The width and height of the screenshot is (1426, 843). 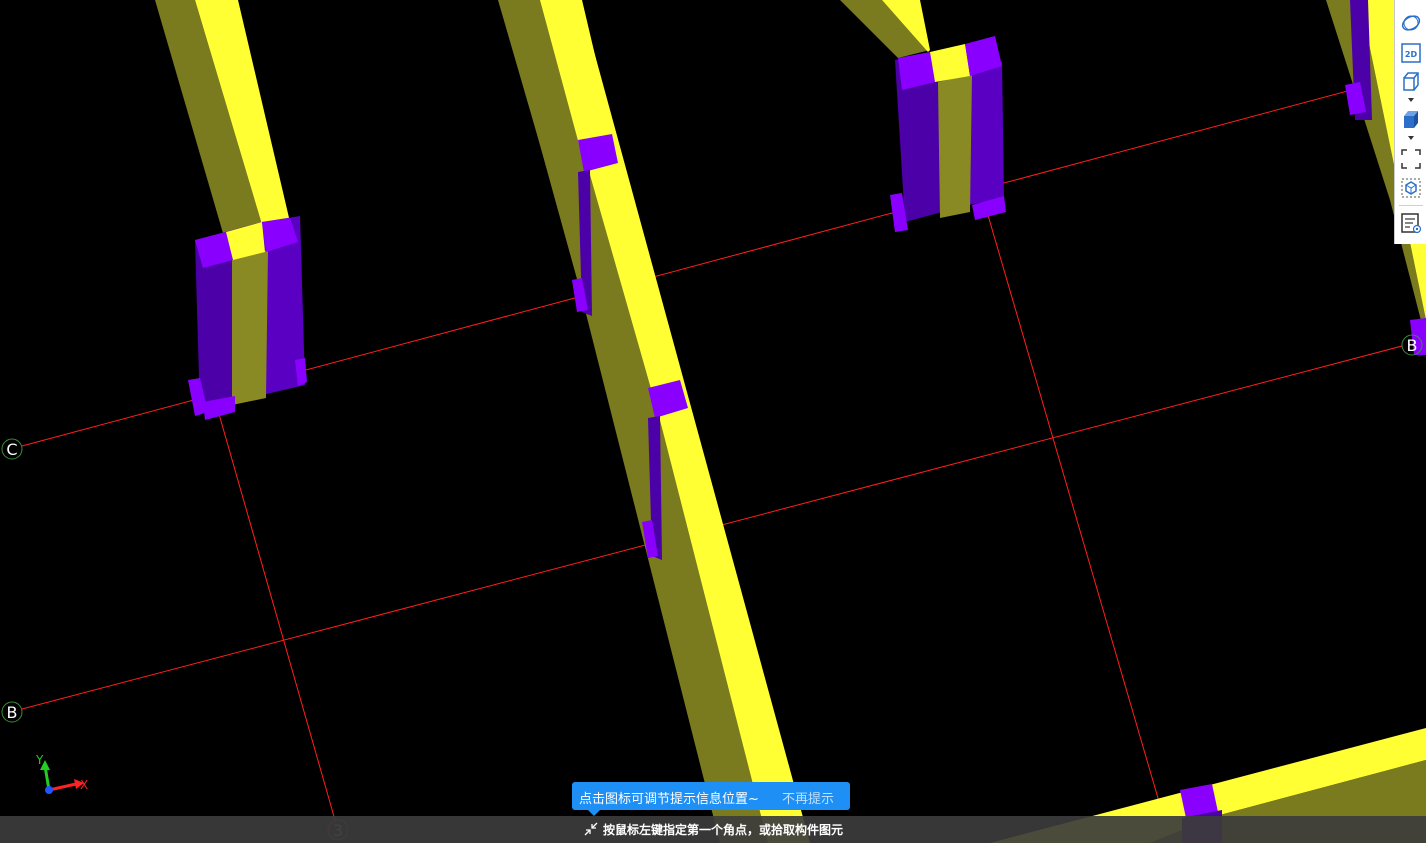 I want to click on display-settings-button, so click(x=1411, y=223).